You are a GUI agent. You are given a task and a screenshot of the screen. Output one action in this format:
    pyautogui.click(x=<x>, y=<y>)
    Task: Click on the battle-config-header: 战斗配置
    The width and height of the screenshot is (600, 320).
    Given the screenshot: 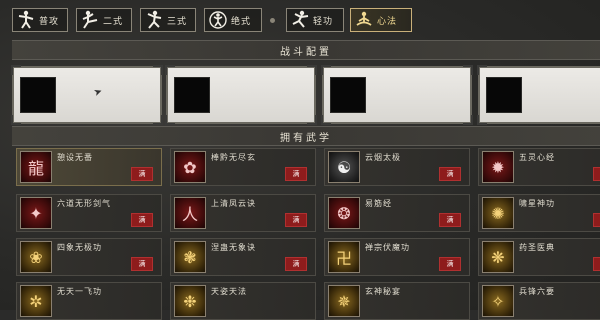 What is the action you would take?
    pyautogui.click(x=306, y=50)
    